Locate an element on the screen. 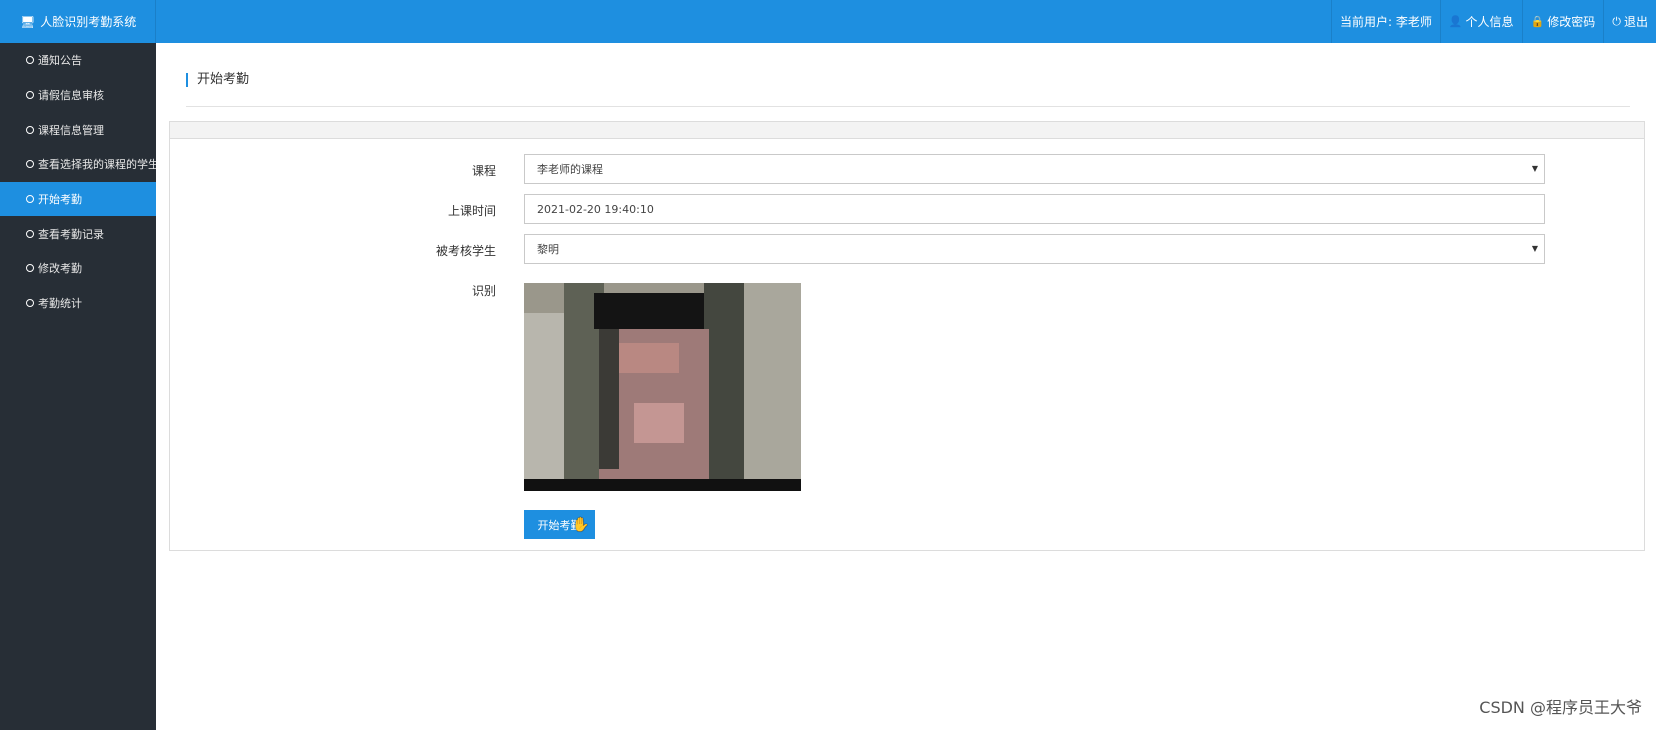 Image resolution: width=1656 pixels, height=730 pixels. app-brand: 🖥 人脸识别考勤系统 is located at coordinates (78, 21).